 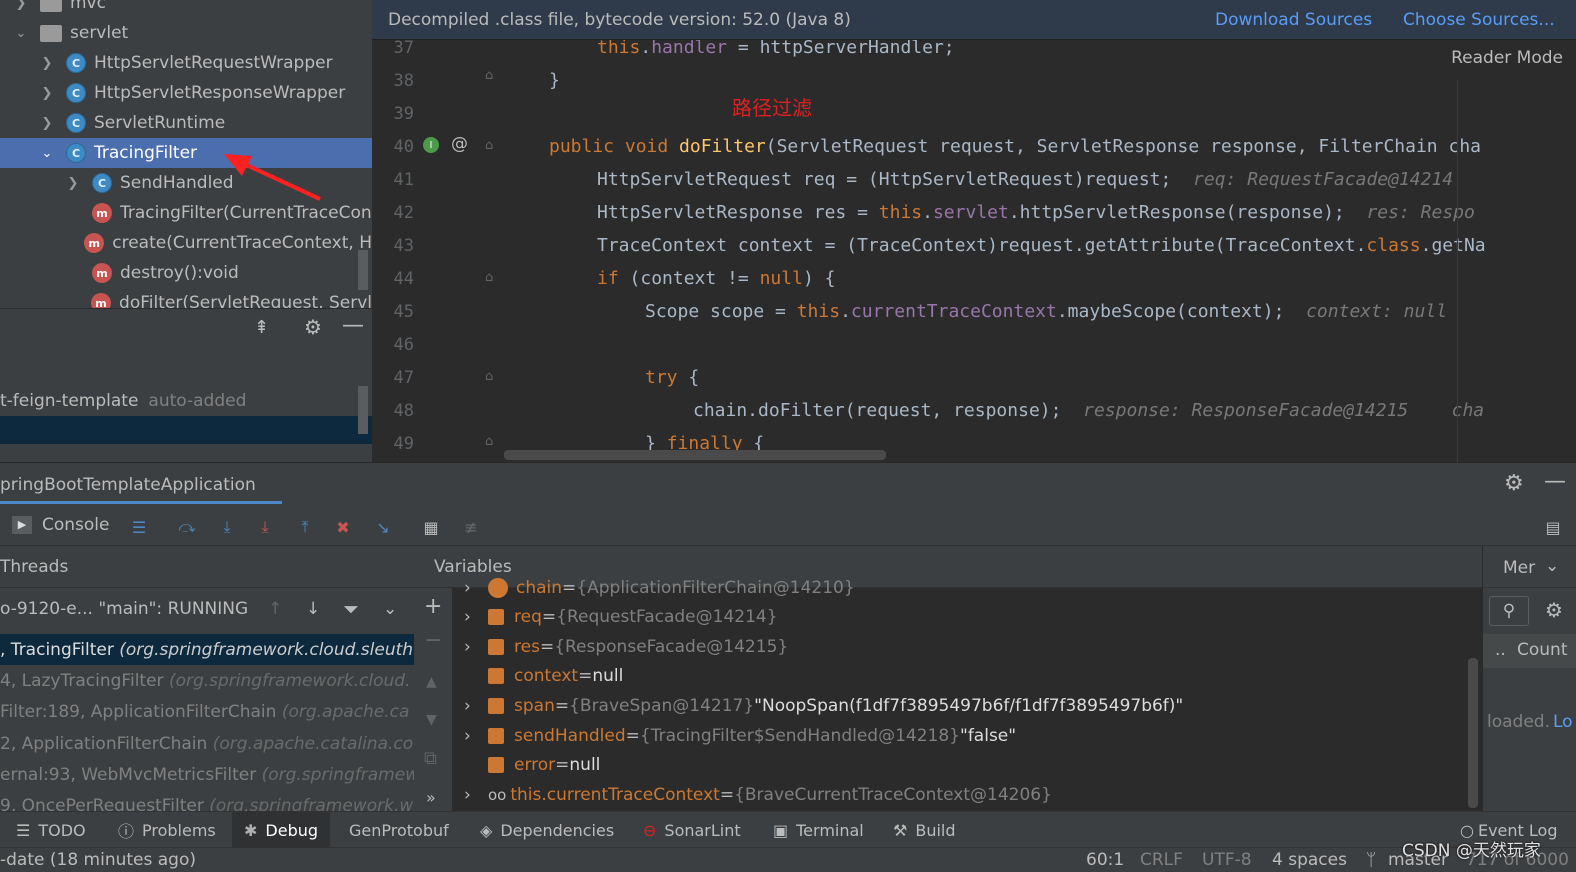 What do you see at coordinates (692, 830) in the screenshot?
I see `sonarlint-tool-button: ⊖ SonarLint` at bounding box center [692, 830].